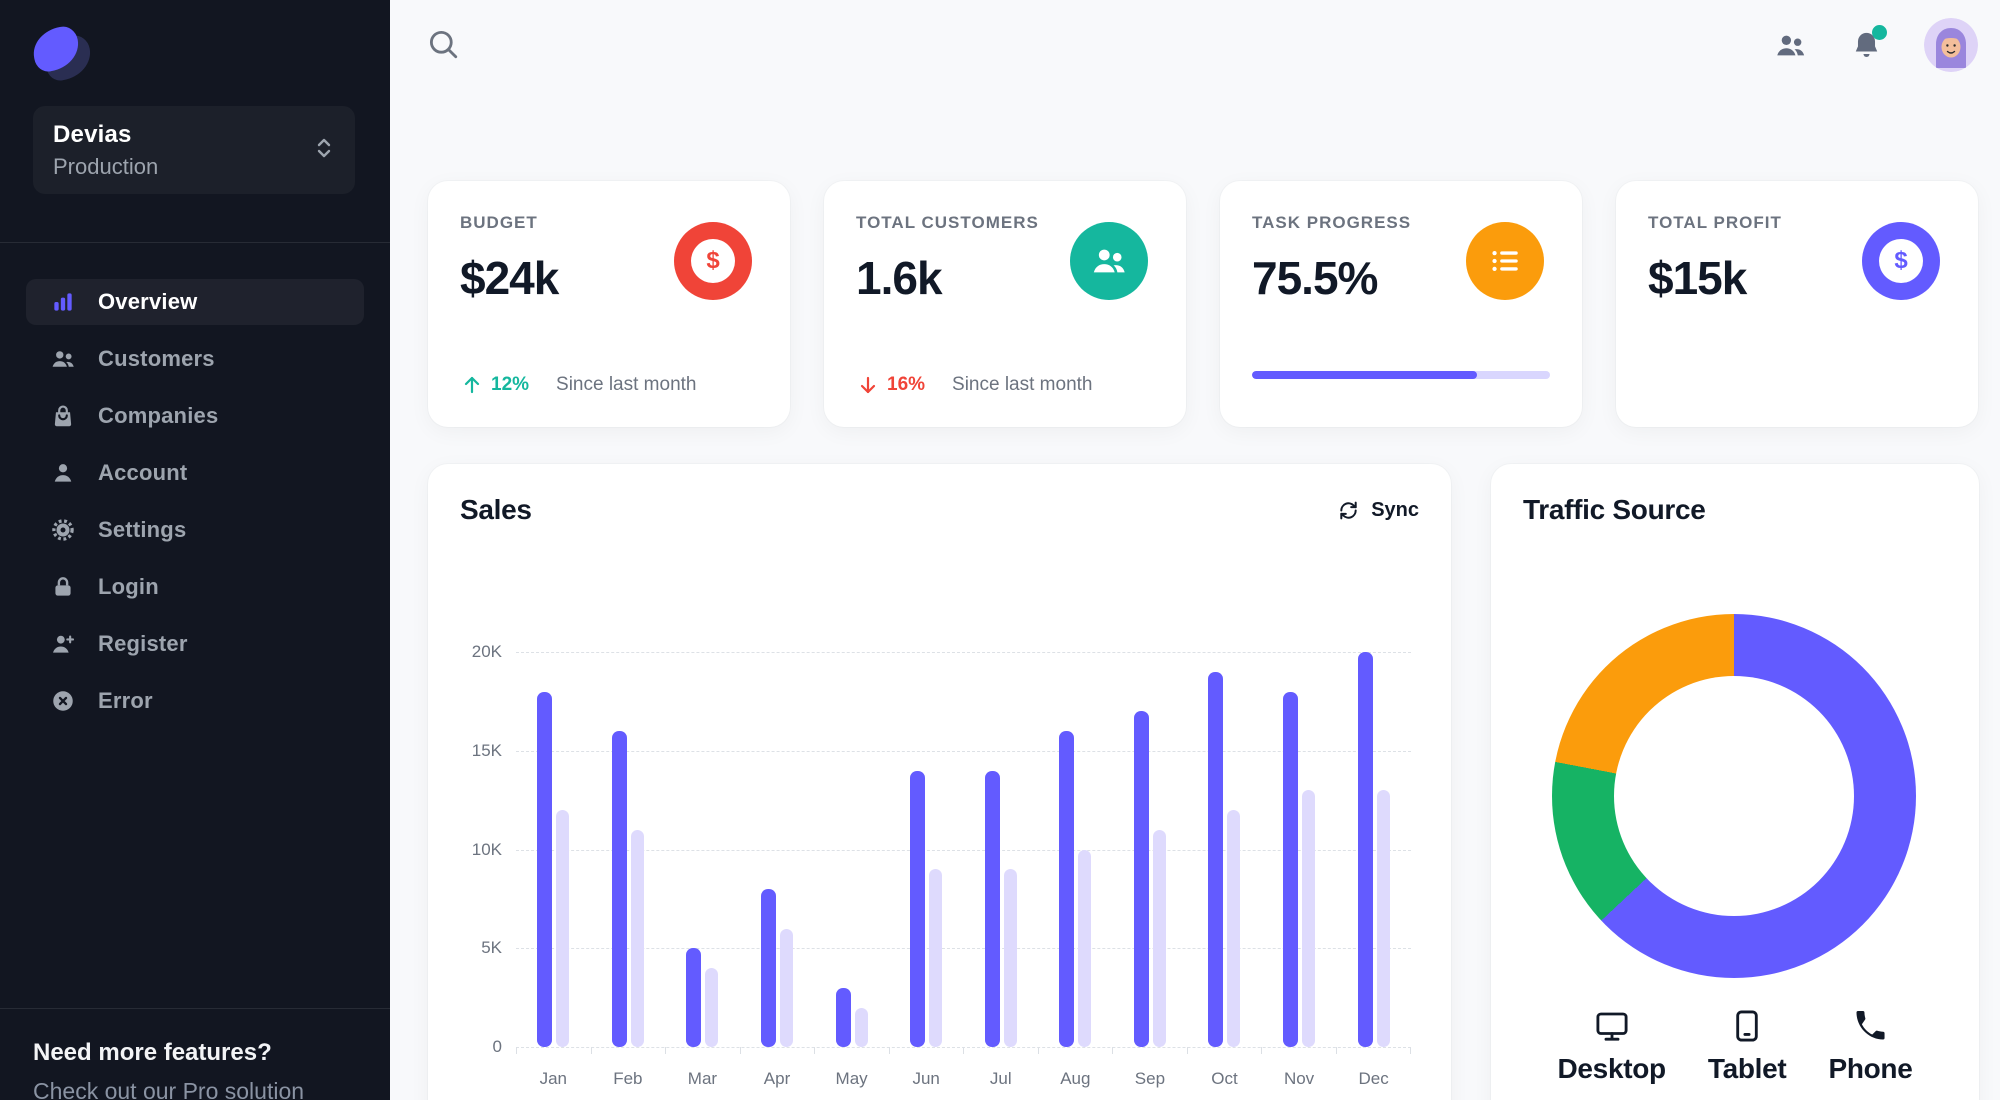 The image size is (2000, 1100). Describe the element at coordinates (702, 1078) in the screenshot. I see `x-tick-label: Mar` at that location.